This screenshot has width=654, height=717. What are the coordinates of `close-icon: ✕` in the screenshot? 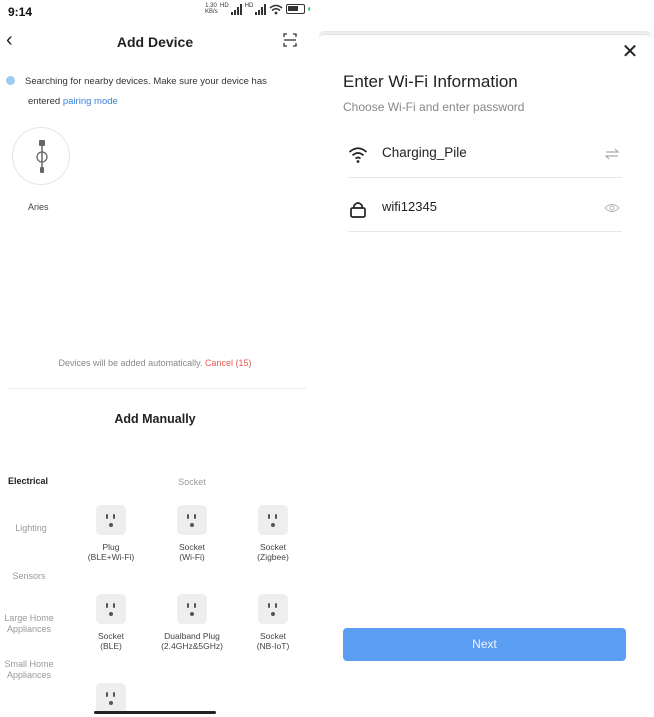 It's located at (630, 52).